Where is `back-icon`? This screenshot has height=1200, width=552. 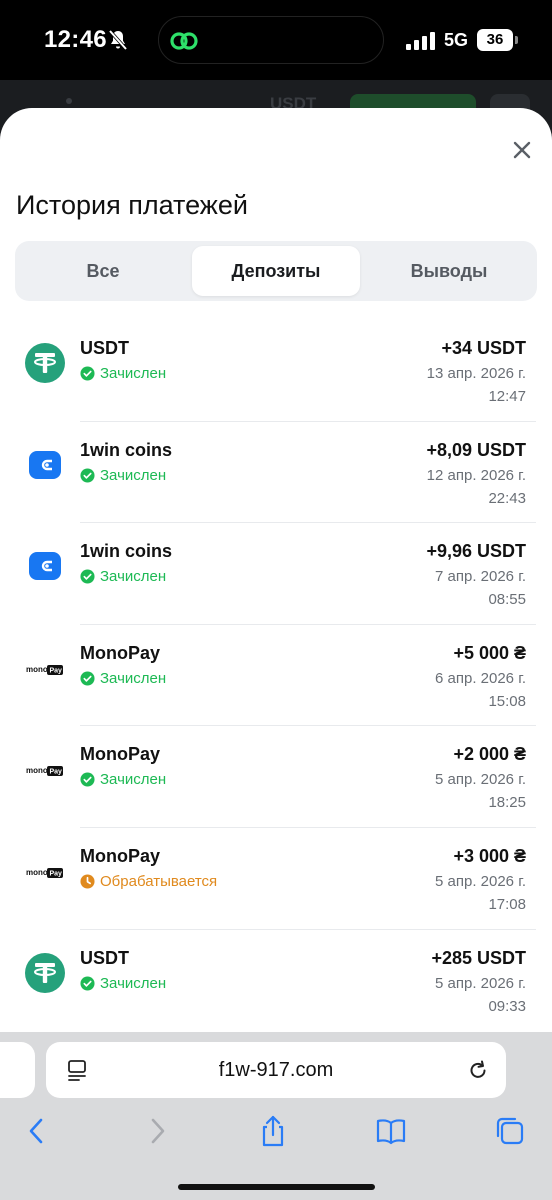
back-icon is located at coordinates (37, 1131).